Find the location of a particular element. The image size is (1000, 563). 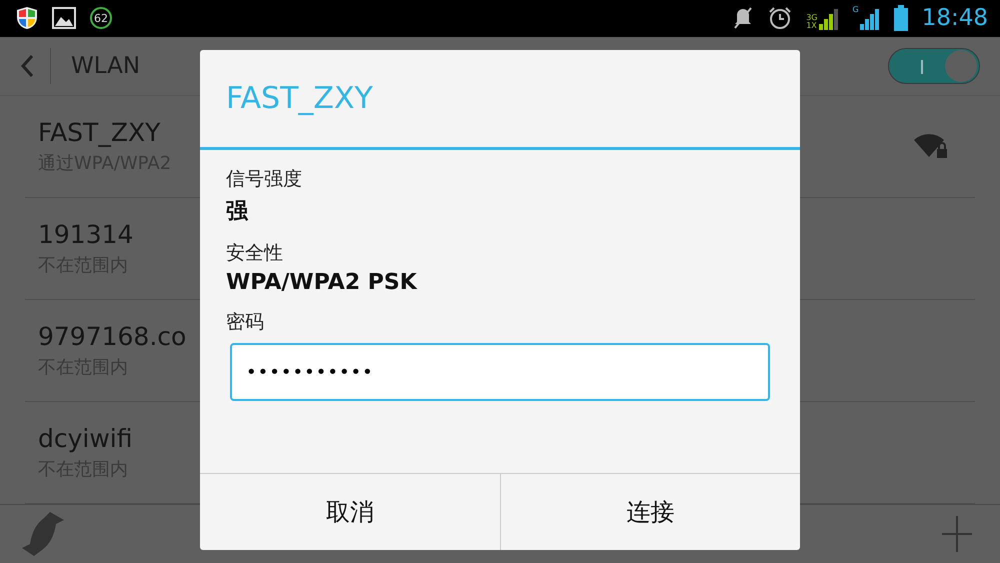

field-label: 信号强度 is located at coordinates (264, 179).